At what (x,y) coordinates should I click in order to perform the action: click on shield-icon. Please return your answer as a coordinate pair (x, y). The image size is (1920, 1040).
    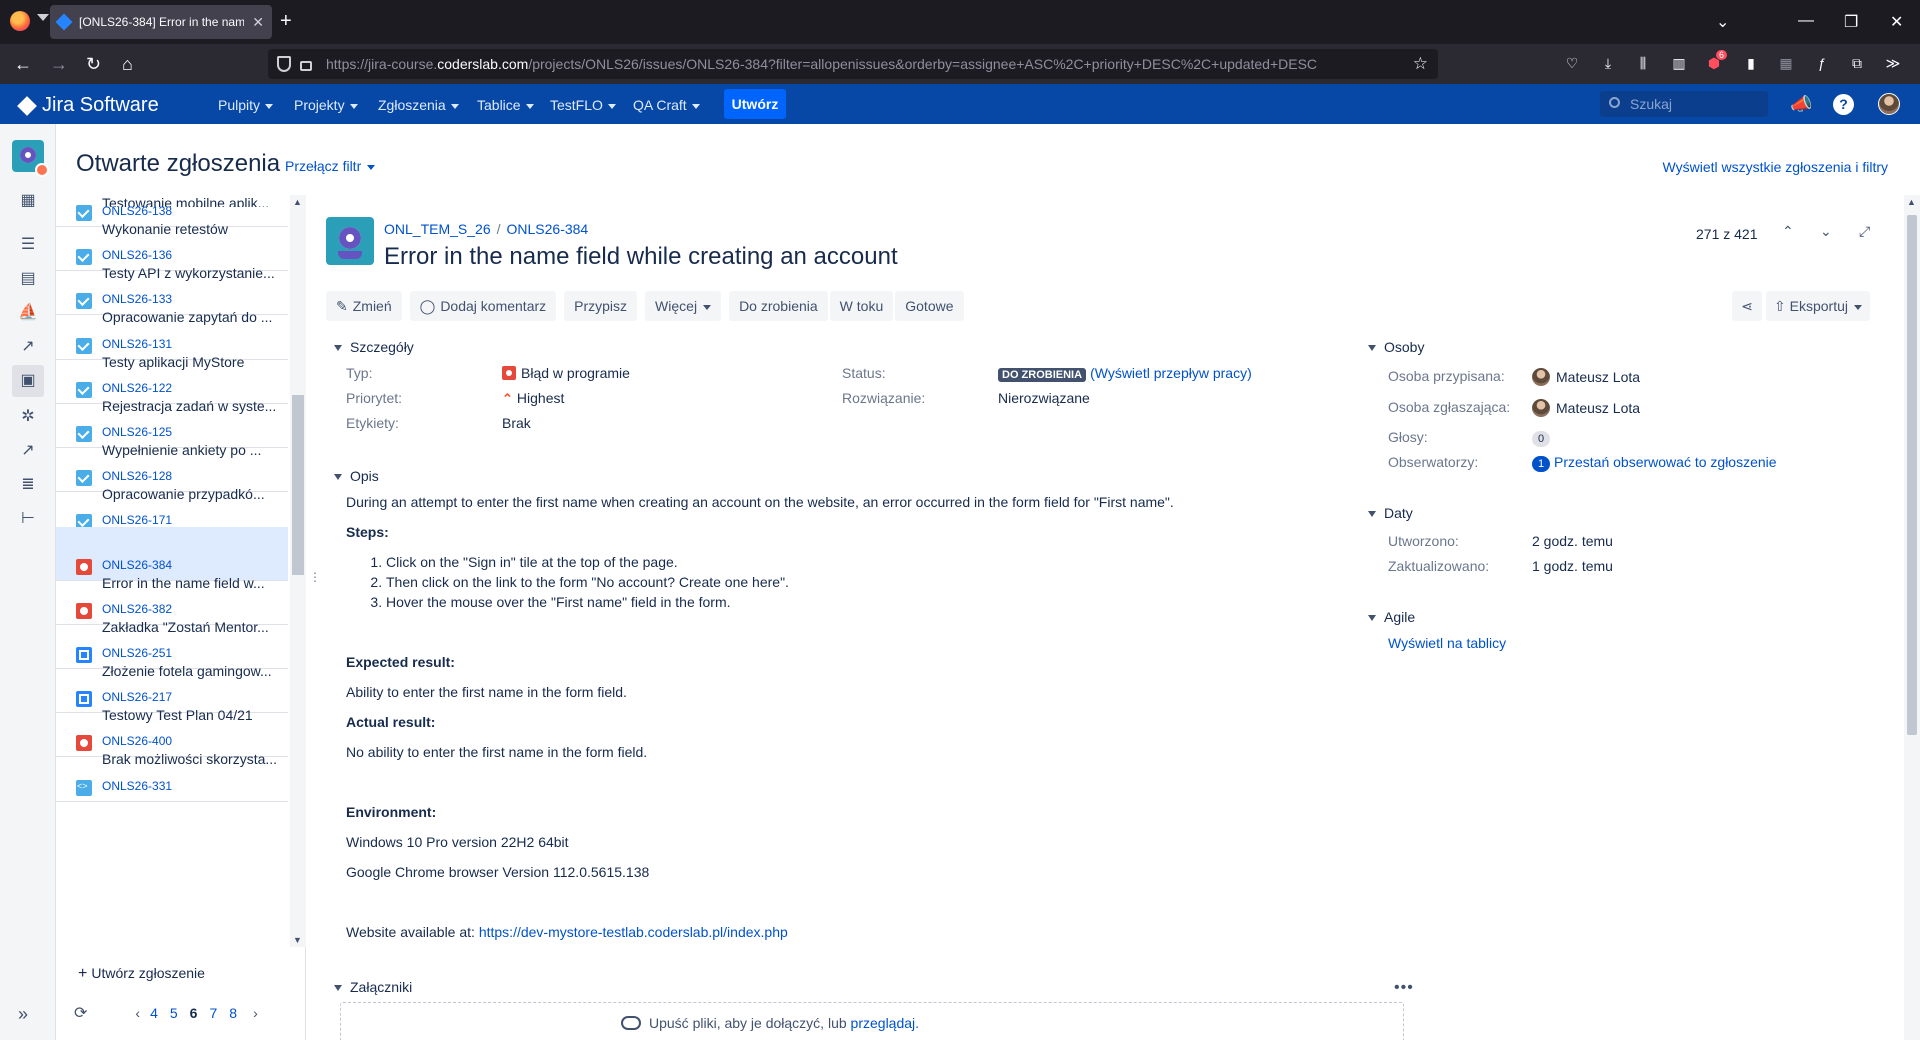
    Looking at the image, I should click on (284, 64).